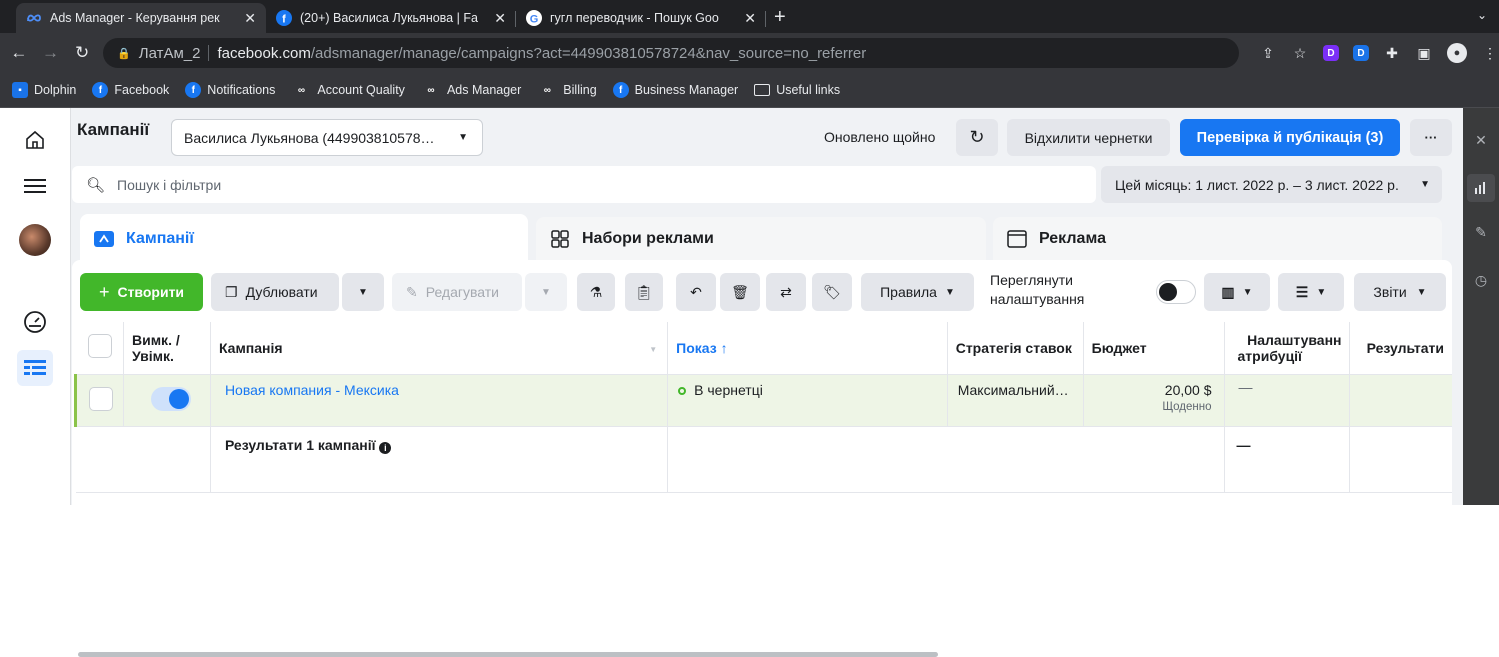 The width and height of the screenshot is (1499, 657). Describe the element at coordinates (1237, 292) in the screenshot. I see `columns-button: ▥ ▼` at that location.